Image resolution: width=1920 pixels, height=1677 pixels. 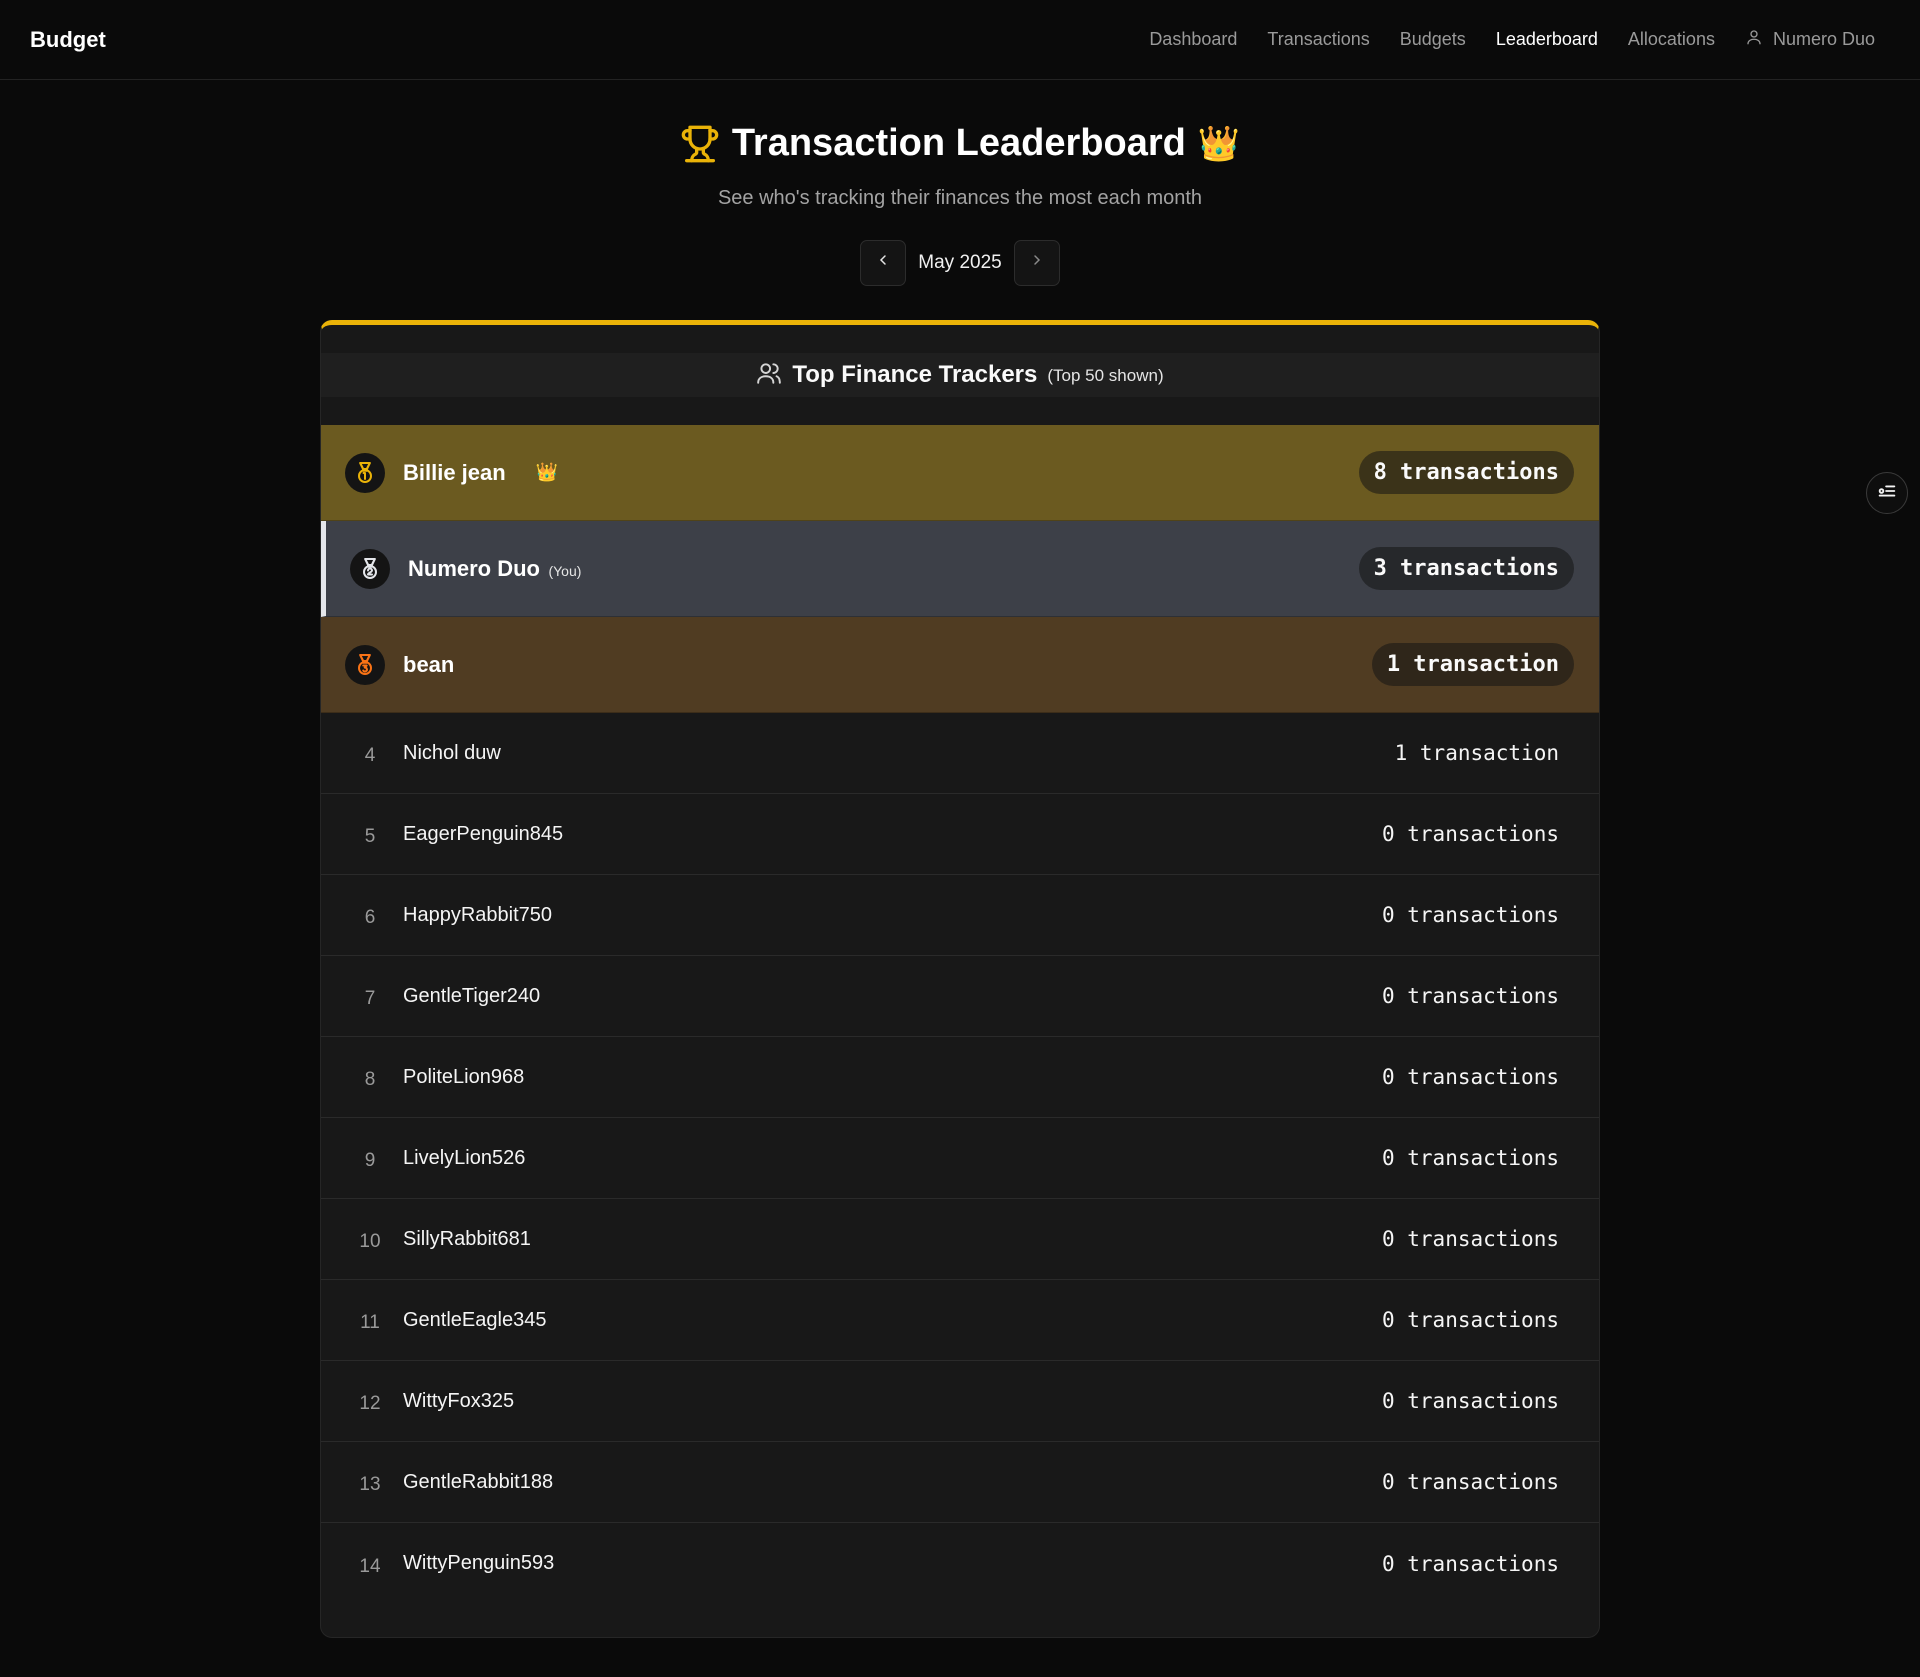 What do you see at coordinates (365, 472) in the screenshot?
I see `gold-medal-icon` at bounding box center [365, 472].